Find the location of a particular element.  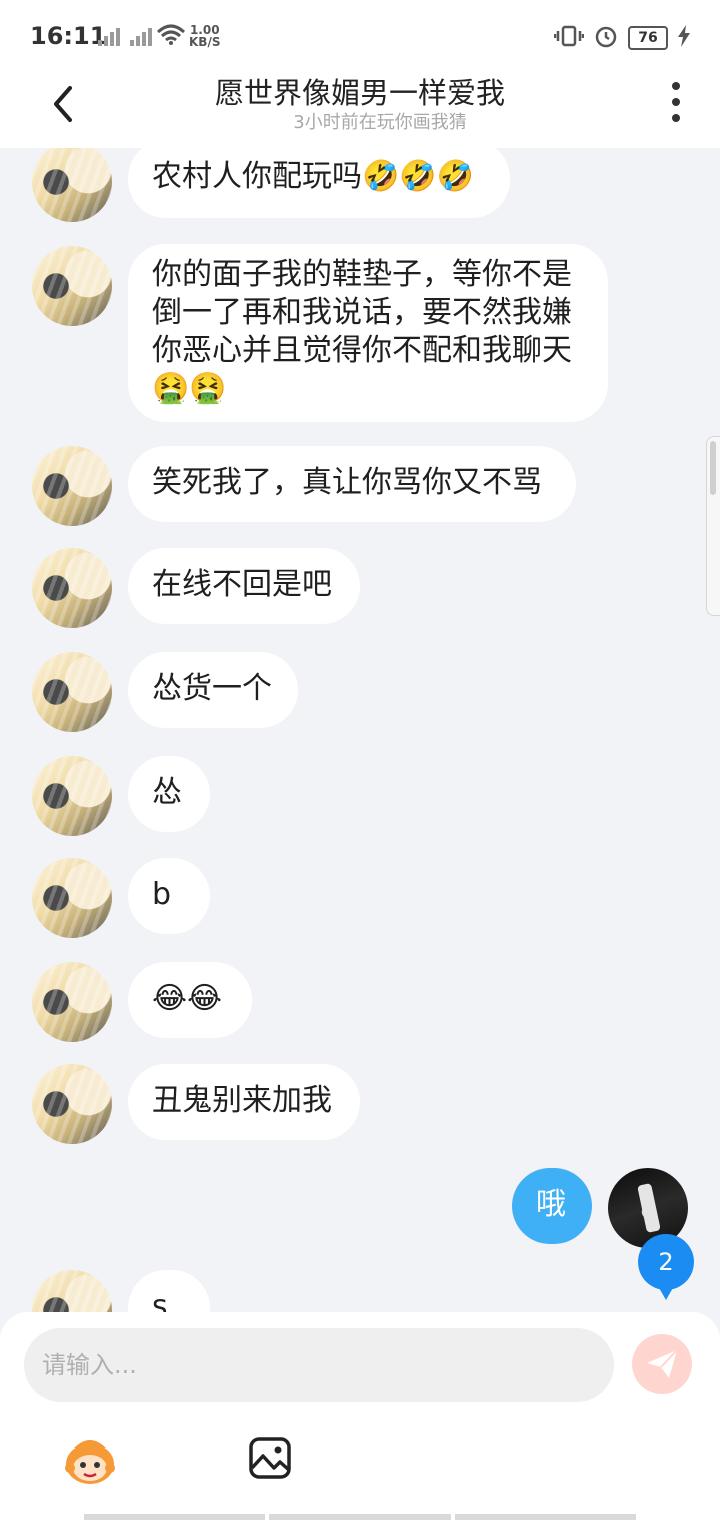

message-text-line: 你的面子我的鞋垫子，等你不是 is located at coordinates (362, 274).